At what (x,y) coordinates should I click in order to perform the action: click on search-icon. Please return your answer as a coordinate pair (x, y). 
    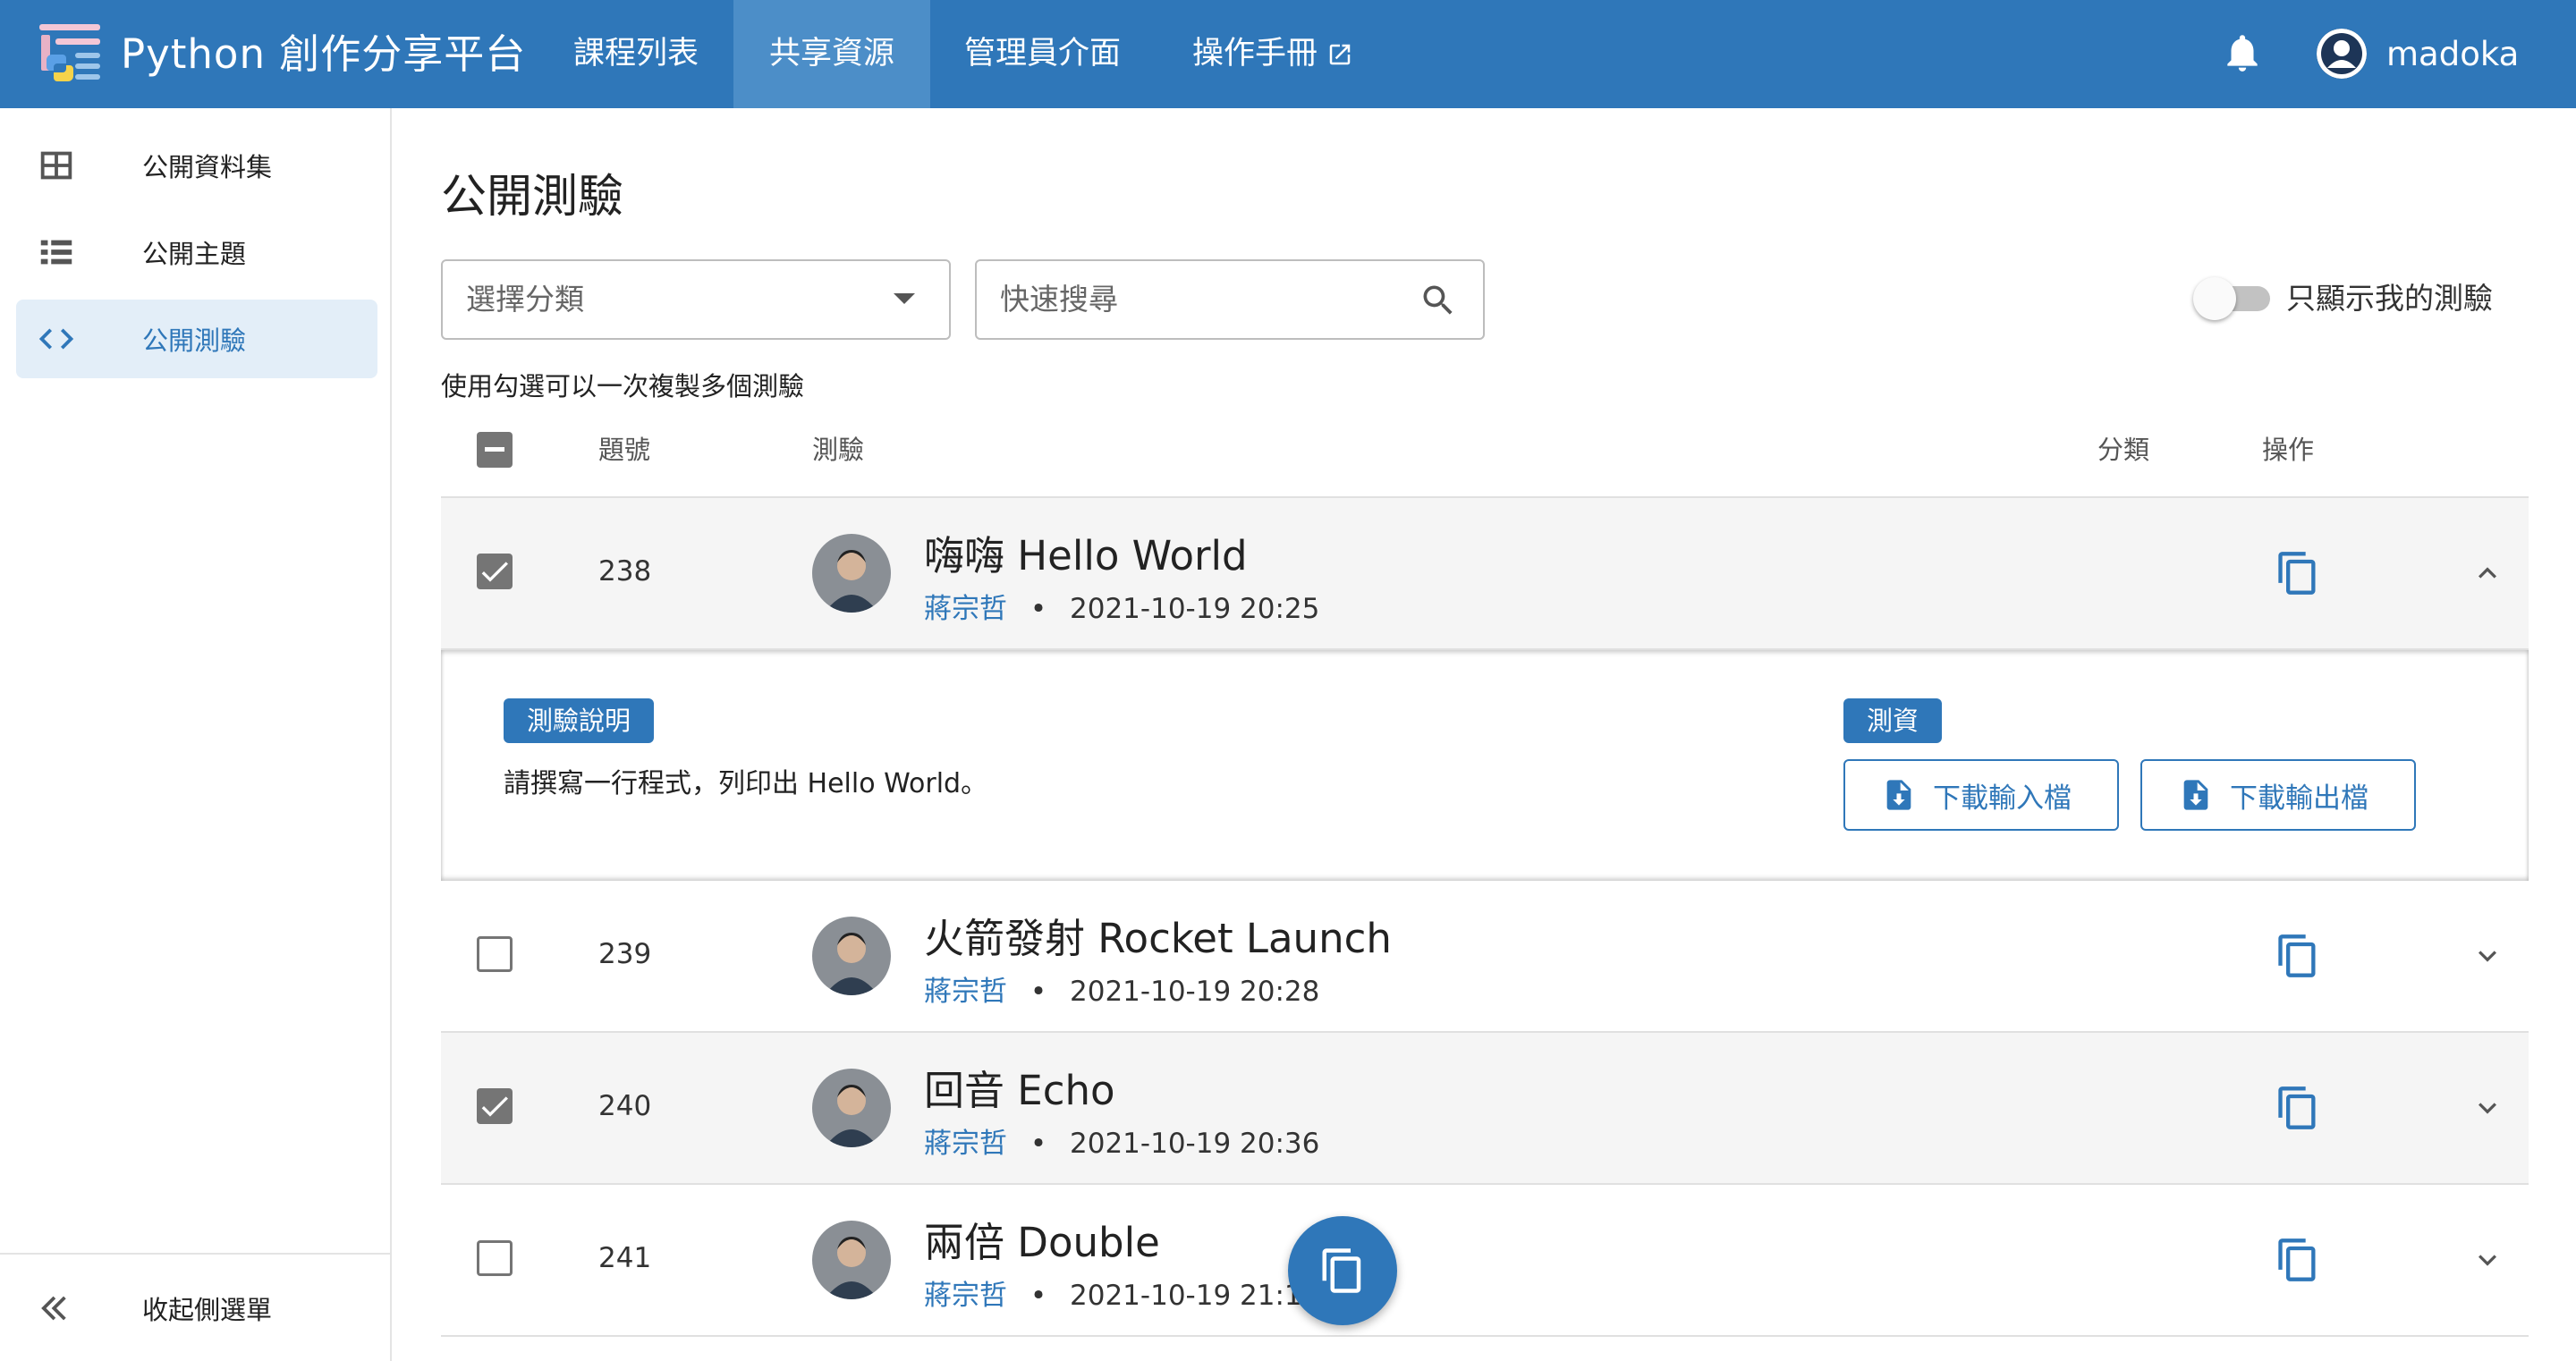
    Looking at the image, I should click on (1438, 300).